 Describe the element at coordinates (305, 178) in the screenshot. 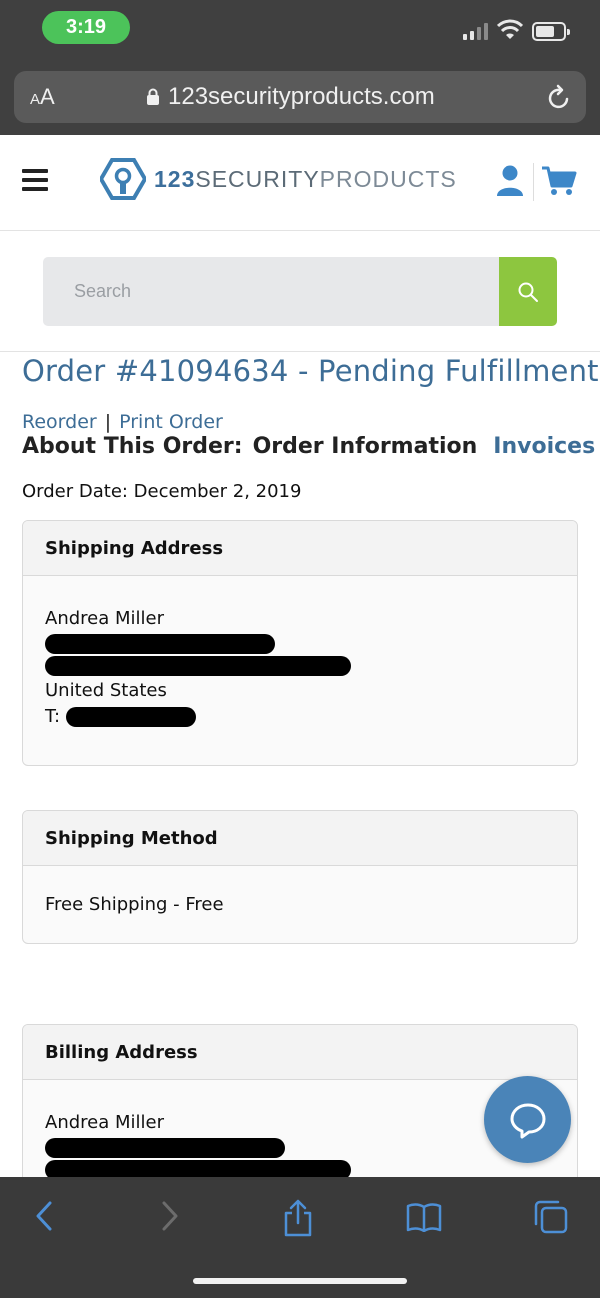

I see `logo-text: 123SECURITYPRODUCTS` at that location.